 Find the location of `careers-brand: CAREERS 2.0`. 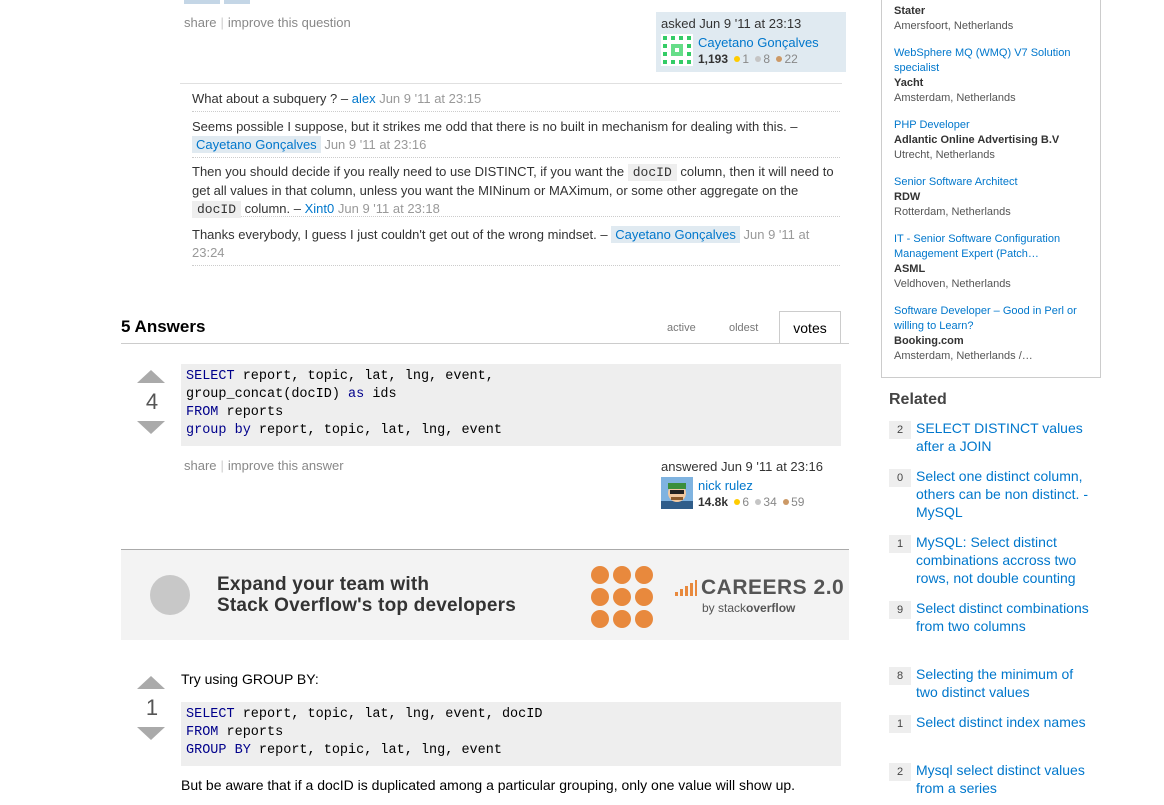

careers-brand: CAREERS 2.0 is located at coordinates (773, 587).